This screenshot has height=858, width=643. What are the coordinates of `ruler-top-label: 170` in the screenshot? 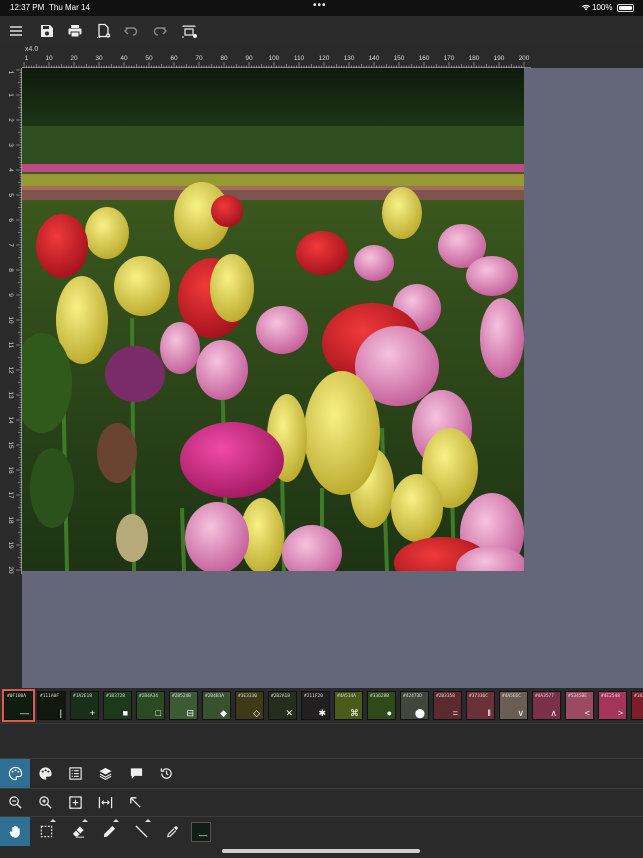 It's located at (449, 58).